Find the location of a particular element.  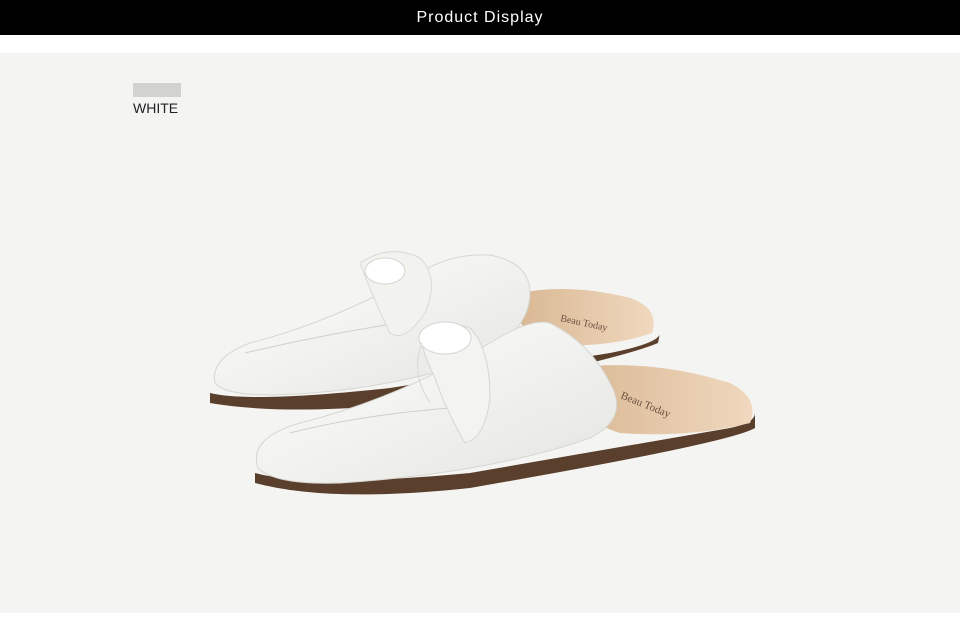

page-title: Product Display is located at coordinates (480, 17).